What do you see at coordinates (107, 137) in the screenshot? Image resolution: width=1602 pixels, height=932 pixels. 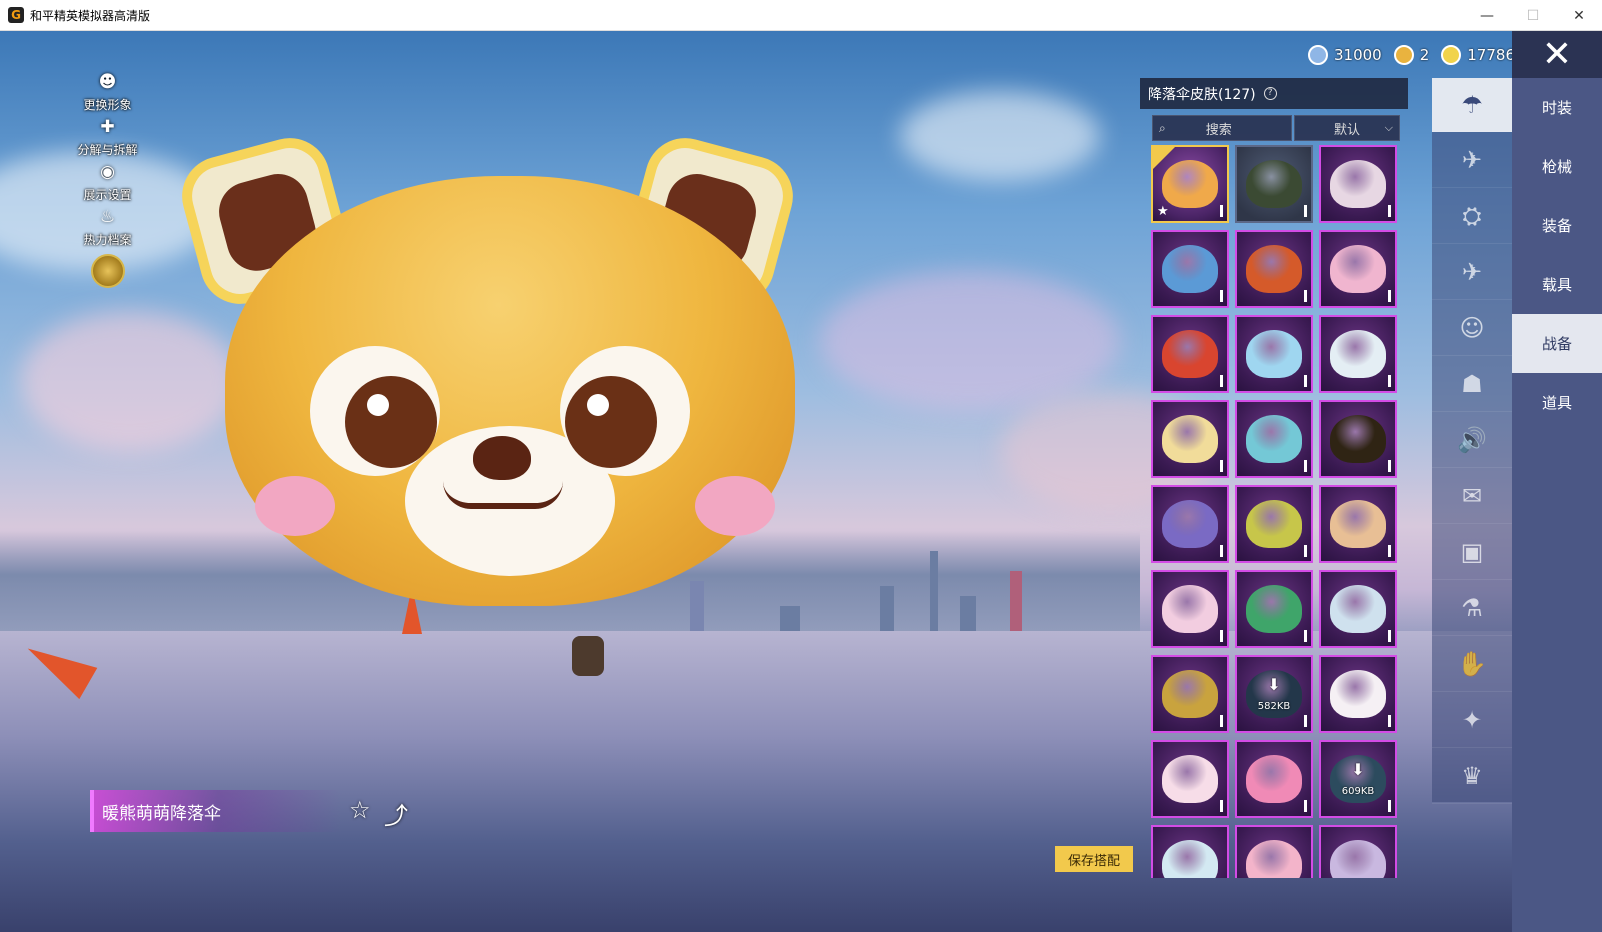 I see `decompose-button: ✚ 分解与拆解` at bounding box center [107, 137].